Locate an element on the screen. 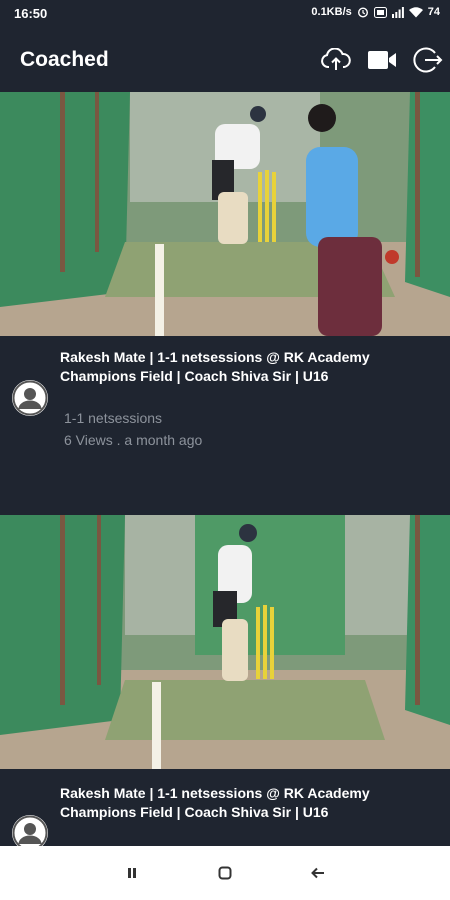  wifi-icon is located at coordinates (415, 12).